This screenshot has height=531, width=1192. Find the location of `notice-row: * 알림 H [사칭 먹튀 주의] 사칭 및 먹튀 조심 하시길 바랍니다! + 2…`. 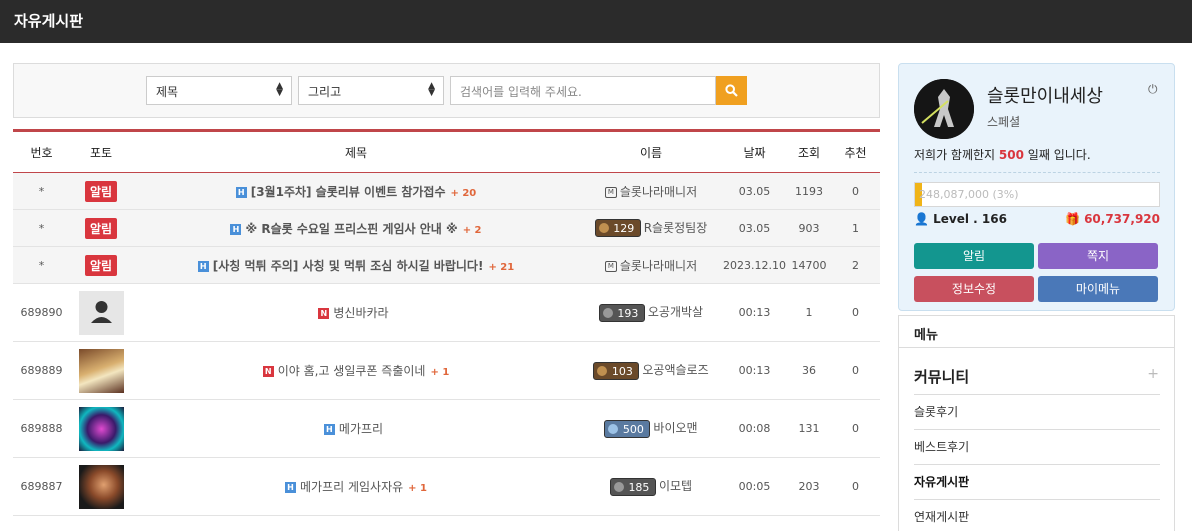

notice-row: * 알림 H [사칭 먹튀 주의] 사칭 및 먹튀 조심 하시길 바랍니다! + 2… is located at coordinates (446, 265).